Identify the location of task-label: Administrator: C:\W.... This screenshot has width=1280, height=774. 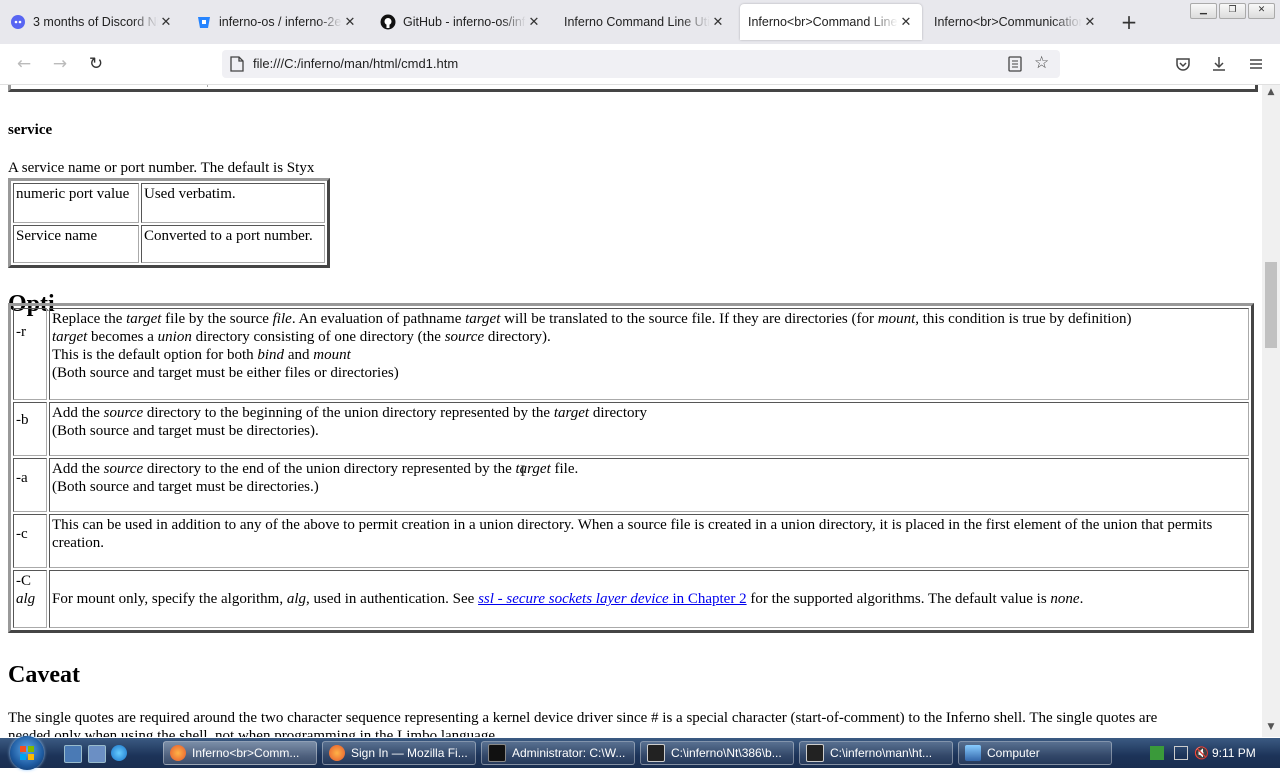
(569, 753).